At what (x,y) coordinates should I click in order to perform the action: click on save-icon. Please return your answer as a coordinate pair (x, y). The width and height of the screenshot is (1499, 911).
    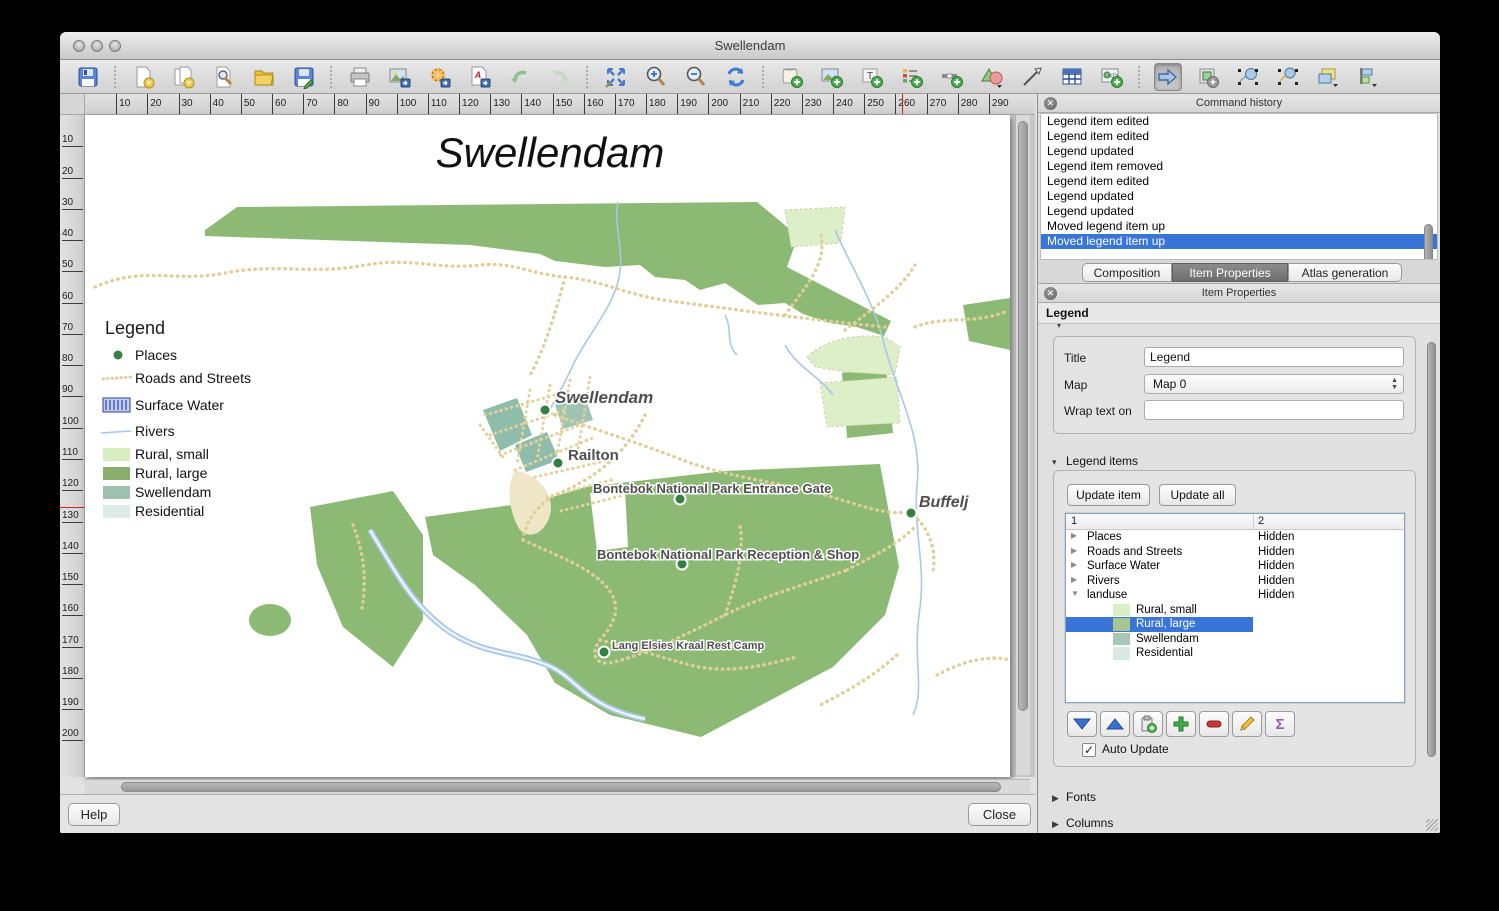
    Looking at the image, I should click on (88, 77).